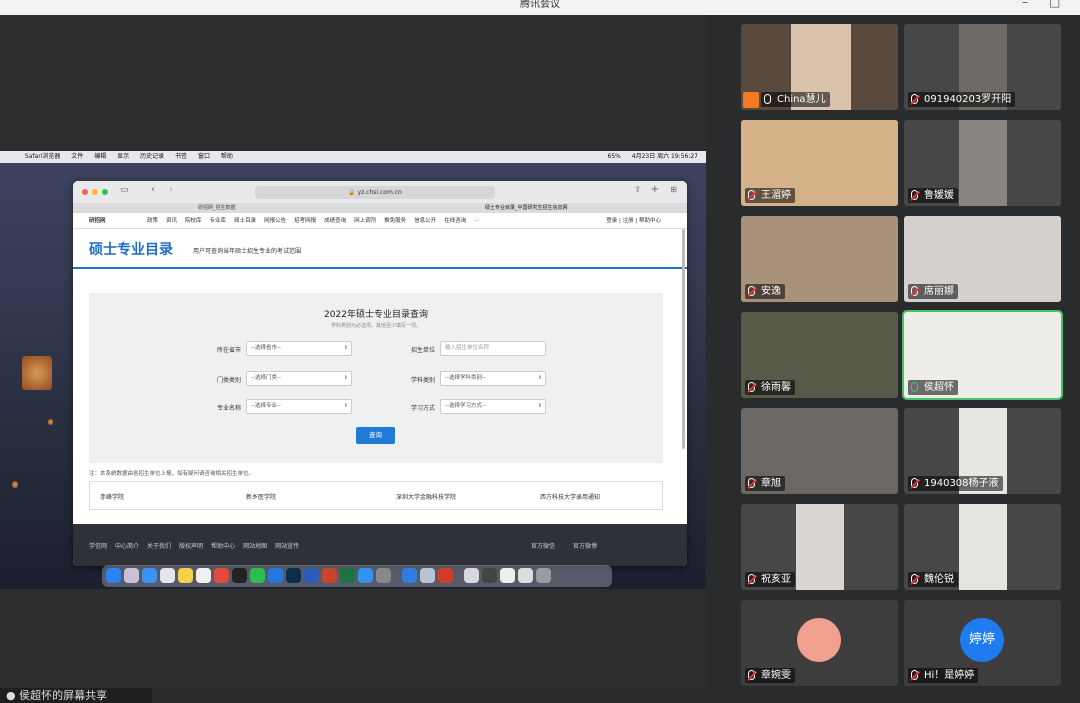 This screenshot has width=1080, height=703. What do you see at coordinates (982, 67) in the screenshot?
I see `video-tile: 091940203罗开阳` at bounding box center [982, 67].